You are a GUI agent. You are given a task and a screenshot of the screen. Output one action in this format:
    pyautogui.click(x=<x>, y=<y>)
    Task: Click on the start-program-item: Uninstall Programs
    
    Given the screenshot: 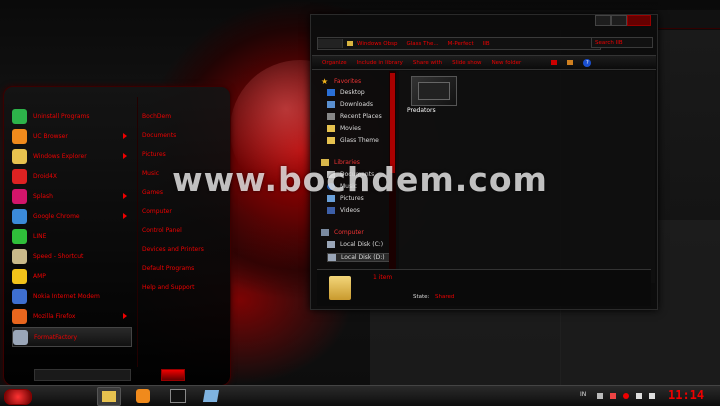 What is the action you would take?
    pyautogui.click(x=71, y=116)
    